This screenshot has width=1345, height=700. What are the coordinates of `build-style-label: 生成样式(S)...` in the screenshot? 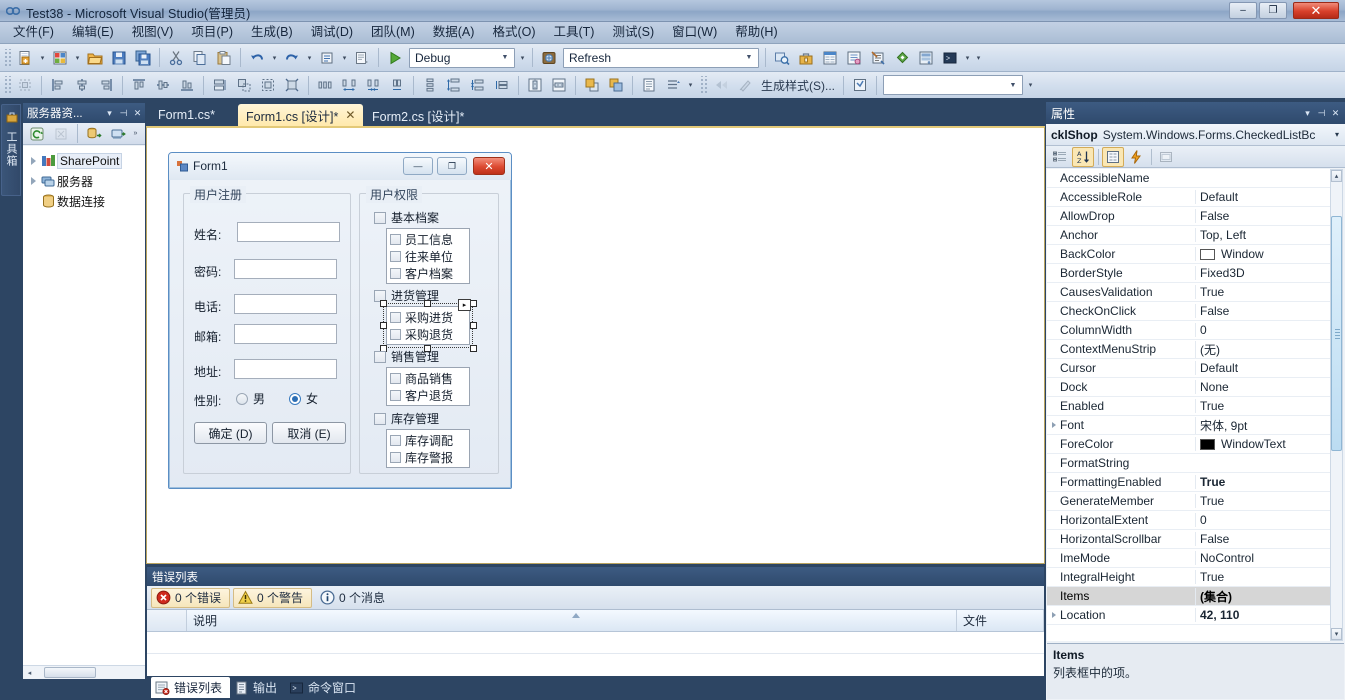 It's located at (798, 85).